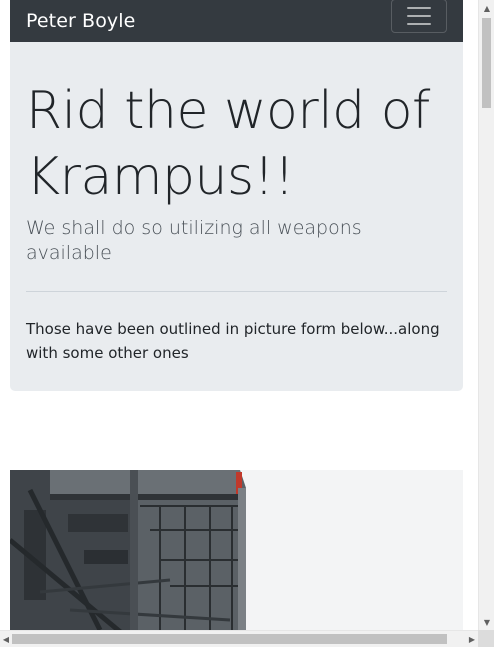 The image size is (494, 647). I want to click on horizontal-scrollbar: ◀ ▶, so click(239, 638).